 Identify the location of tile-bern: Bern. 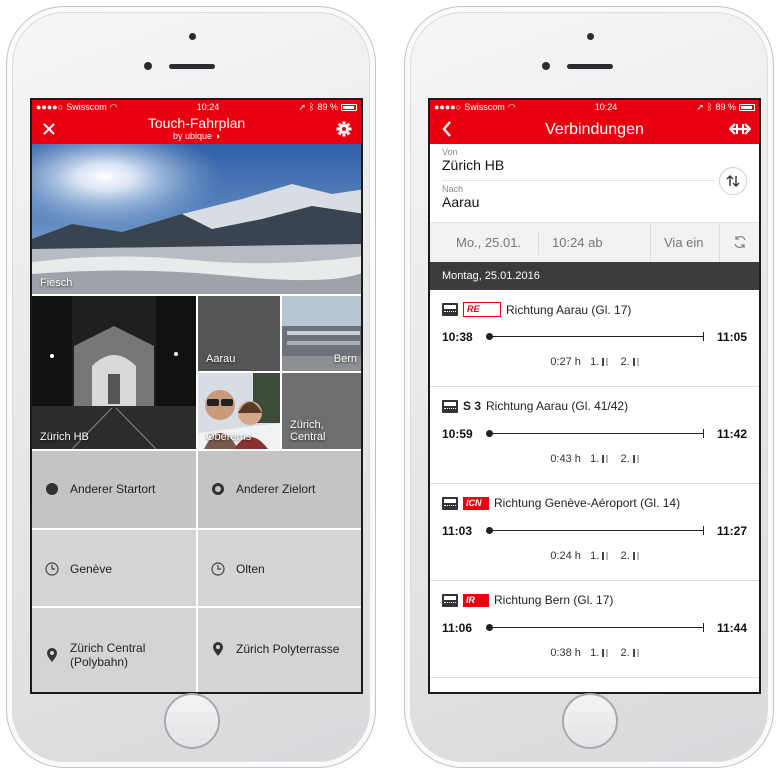
(321, 333).